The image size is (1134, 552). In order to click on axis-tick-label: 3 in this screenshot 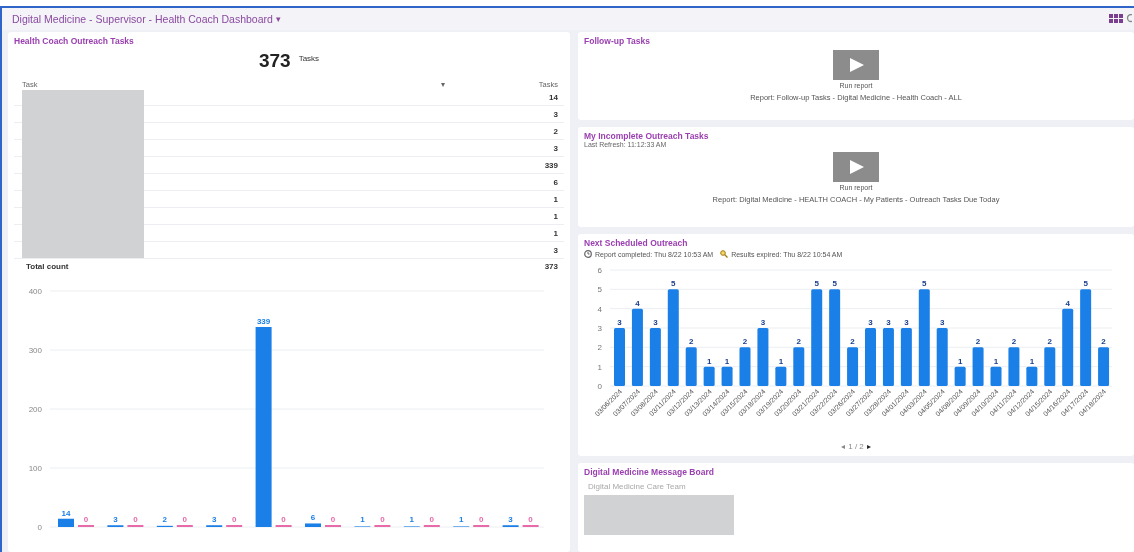, I will do `click(599, 328)`.